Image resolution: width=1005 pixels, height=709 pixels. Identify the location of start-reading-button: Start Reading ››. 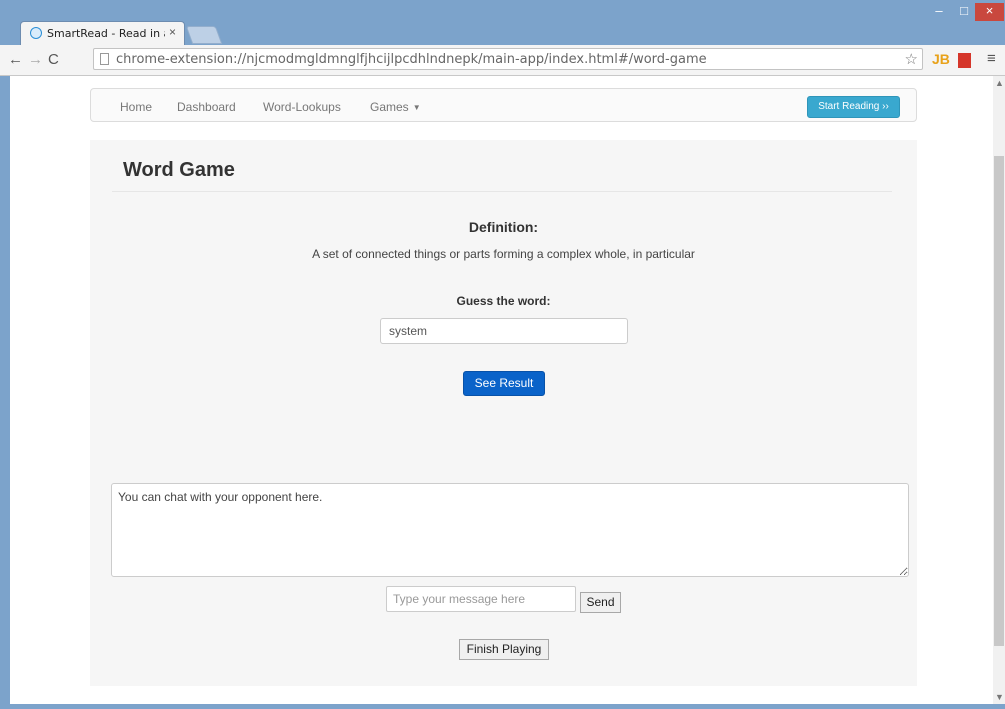
(853, 107).